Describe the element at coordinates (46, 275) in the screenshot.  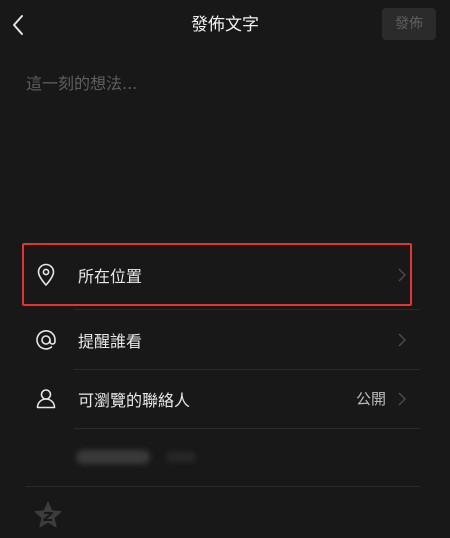
I see `location-pin-icon` at that location.